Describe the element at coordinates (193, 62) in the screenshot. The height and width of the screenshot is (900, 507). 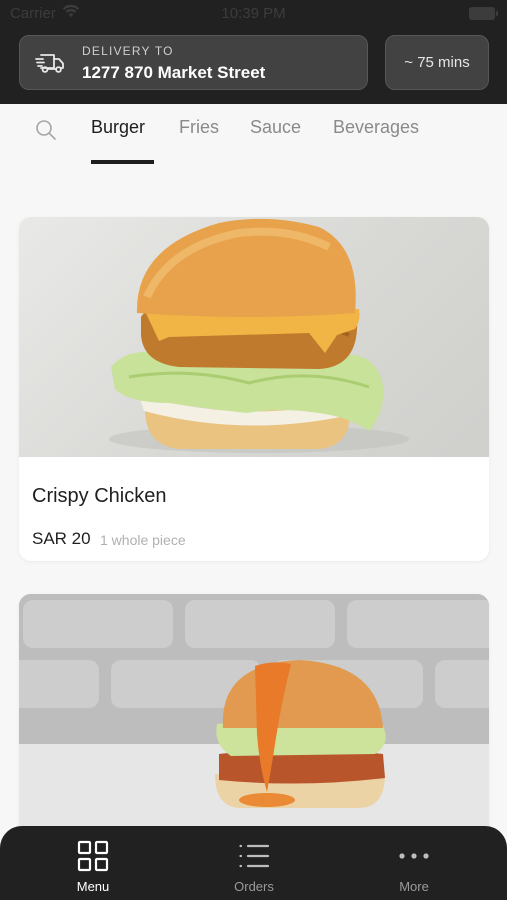
I see `delivery-address-button: DELIVERY TO 1277 870 Market Street` at that location.